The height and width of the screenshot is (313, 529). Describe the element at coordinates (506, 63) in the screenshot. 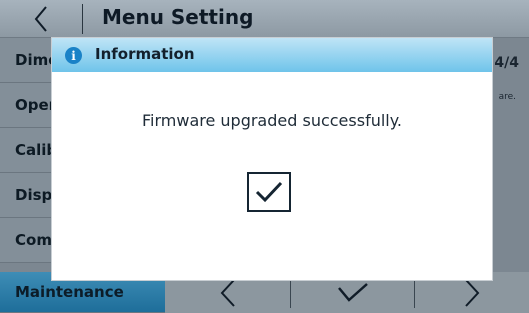

I see `page-indicator: 4/4` at that location.